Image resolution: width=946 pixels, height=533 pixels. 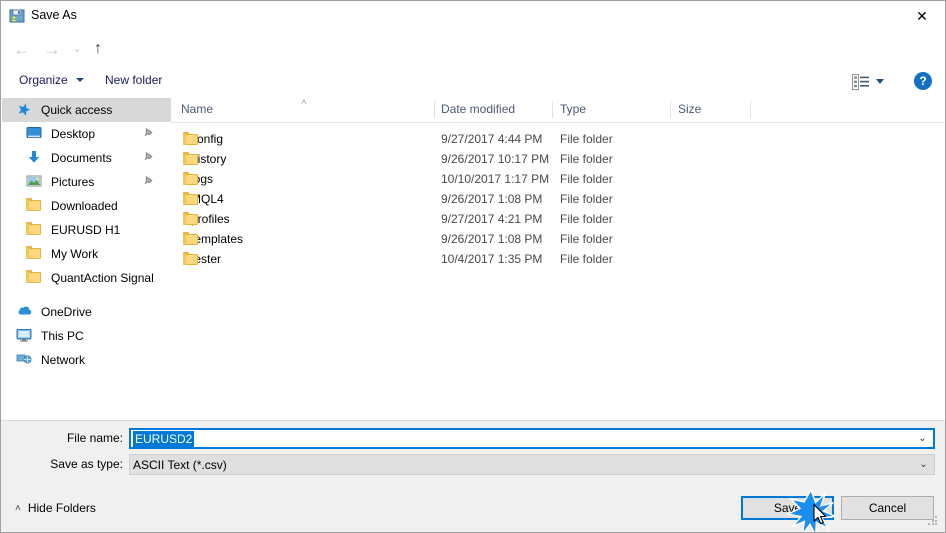 I want to click on save-button: Save, so click(x=787, y=508).